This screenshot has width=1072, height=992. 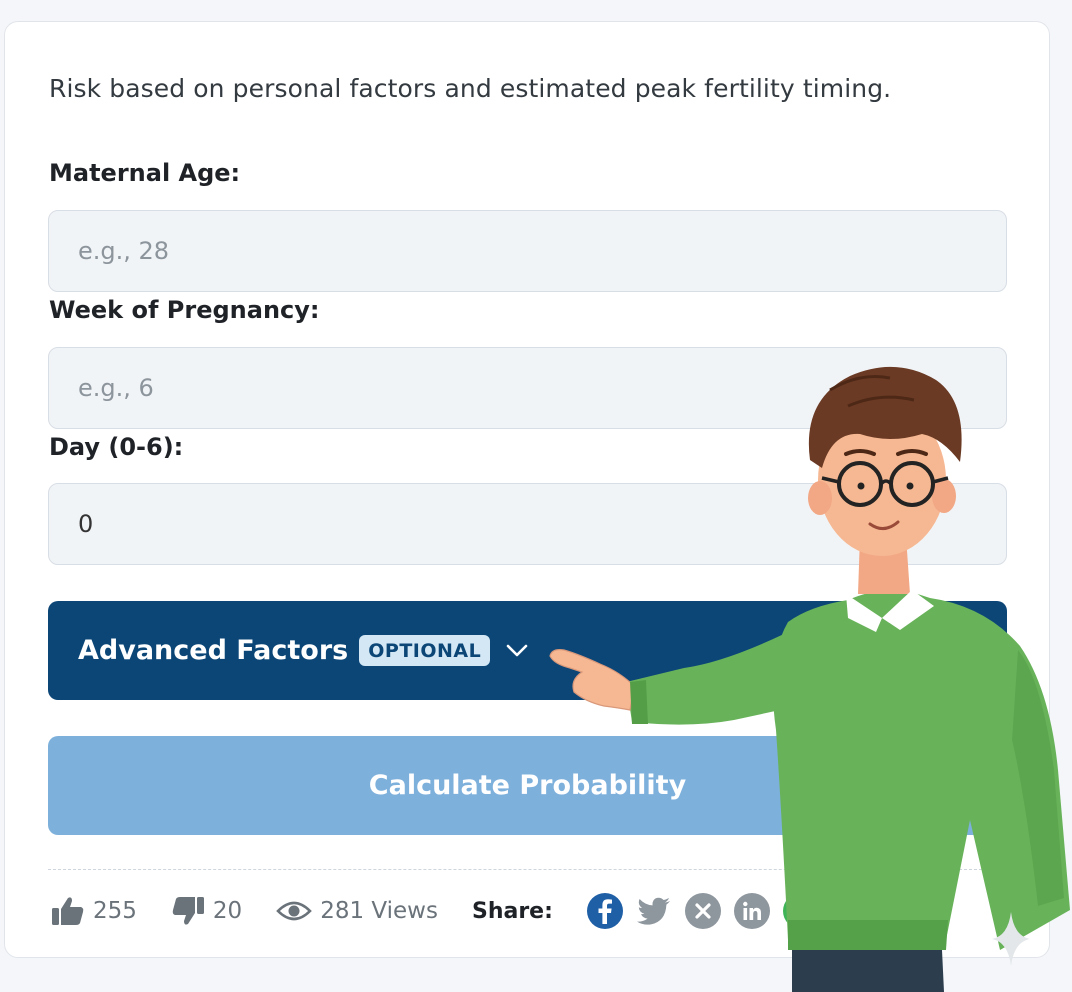 What do you see at coordinates (68, 911) in the screenshot?
I see `thumbs-up-icon` at bounding box center [68, 911].